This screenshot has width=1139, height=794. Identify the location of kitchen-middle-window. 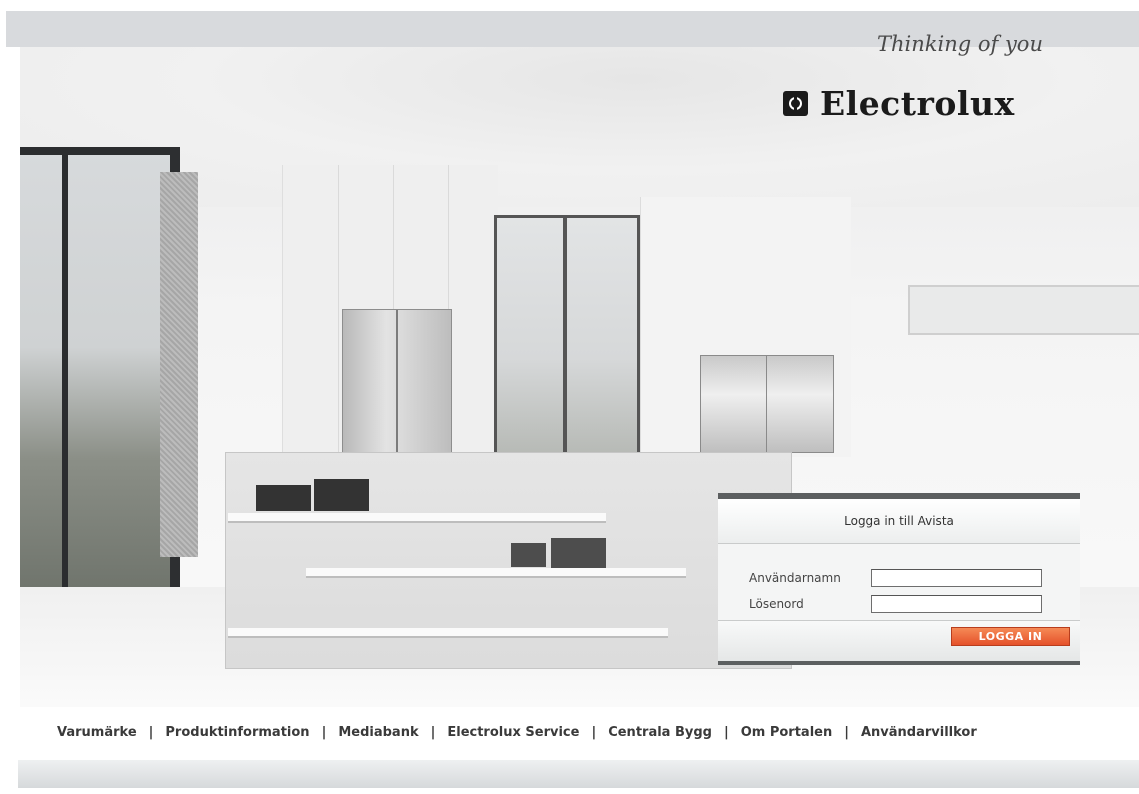
(567, 335).